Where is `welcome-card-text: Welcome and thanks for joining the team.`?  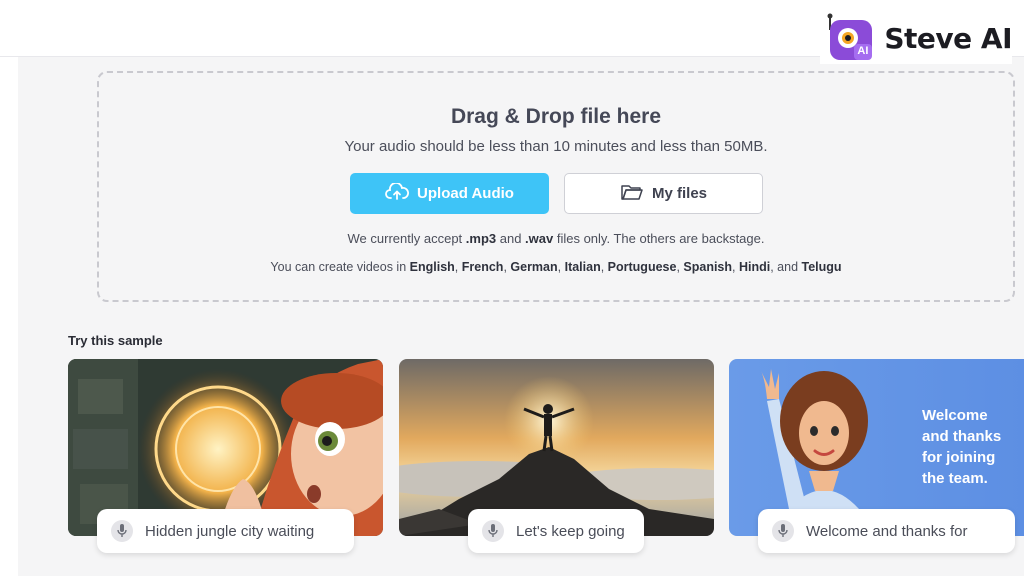 welcome-card-text: Welcome and thanks for joining the team. is located at coordinates (962, 447).